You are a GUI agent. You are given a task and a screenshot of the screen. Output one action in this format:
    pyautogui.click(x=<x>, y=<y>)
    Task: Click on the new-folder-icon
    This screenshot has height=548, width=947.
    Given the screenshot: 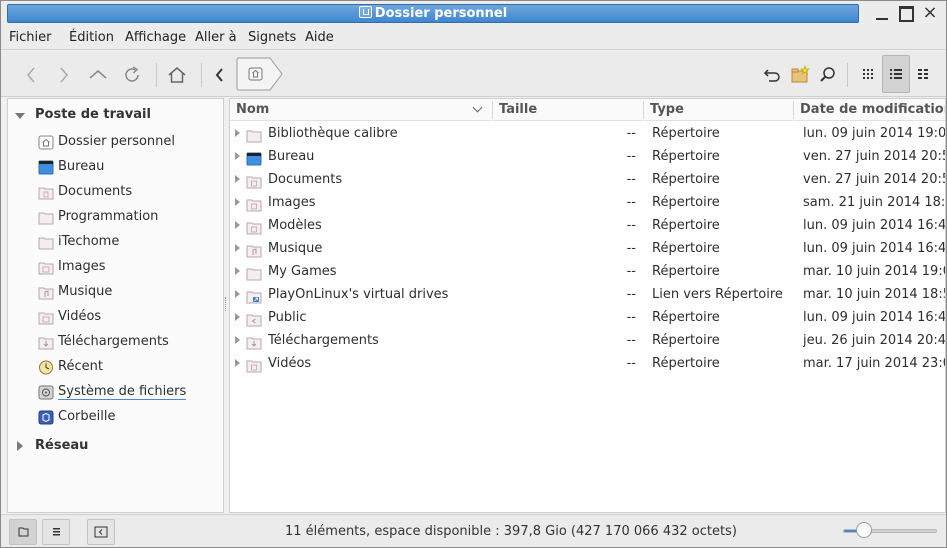 What is the action you would take?
    pyautogui.click(x=800, y=75)
    